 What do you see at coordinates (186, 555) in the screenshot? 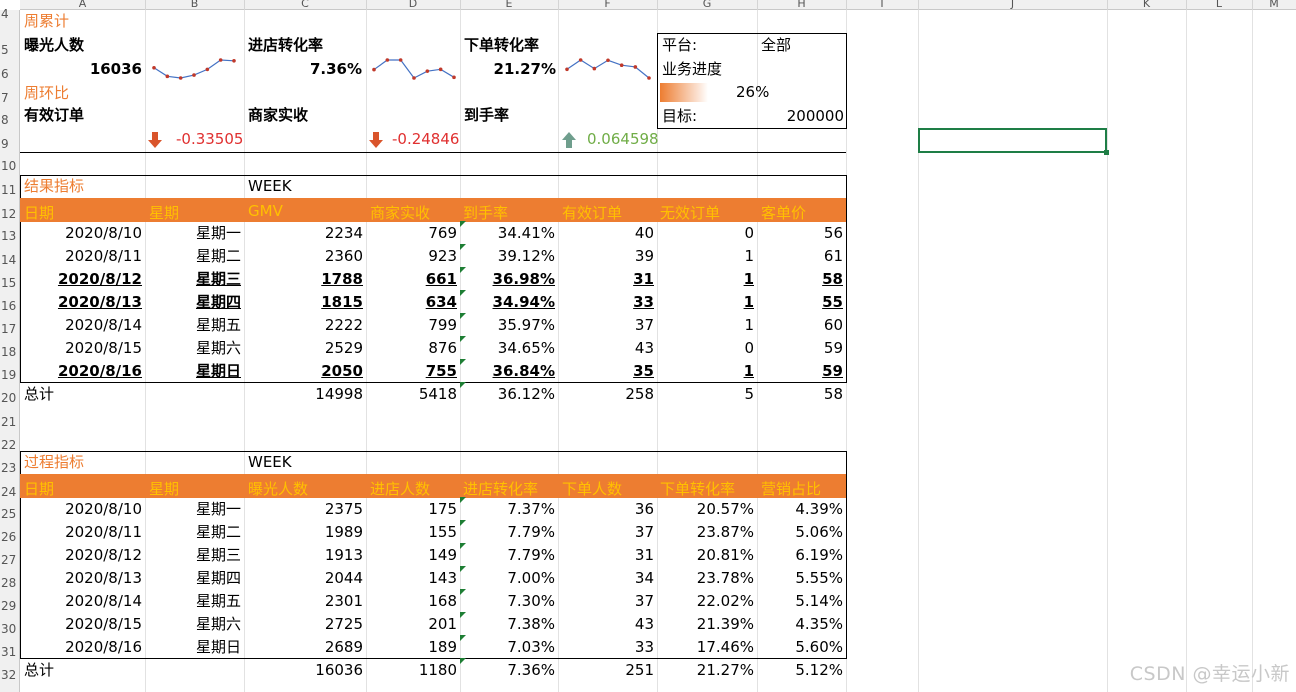
I see `process-row-2-cell: 星期三` at bounding box center [186, 555].